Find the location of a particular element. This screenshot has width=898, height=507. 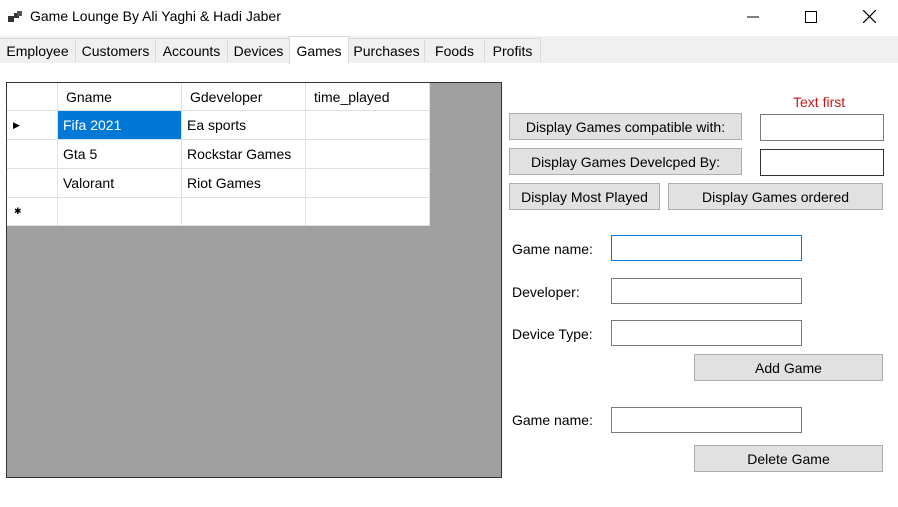

tab-games: Games is located at coordinates (319, 50).